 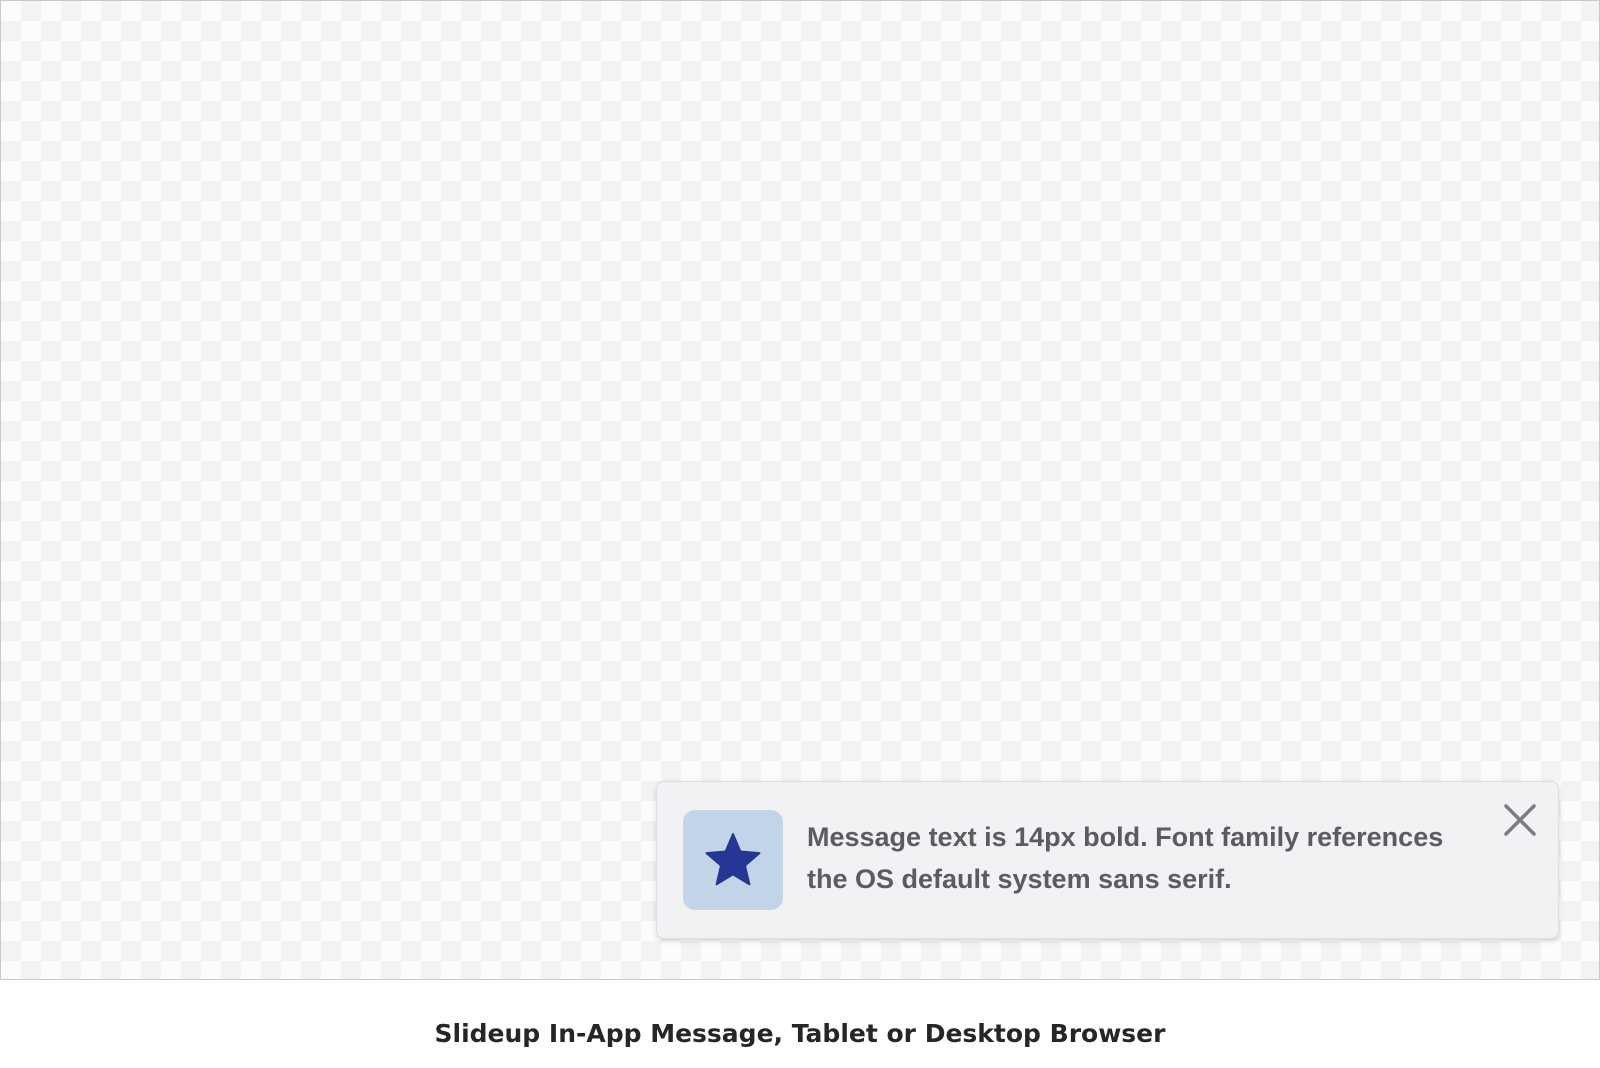 I want to click on message-icon-container, so click(x=733, y=860).